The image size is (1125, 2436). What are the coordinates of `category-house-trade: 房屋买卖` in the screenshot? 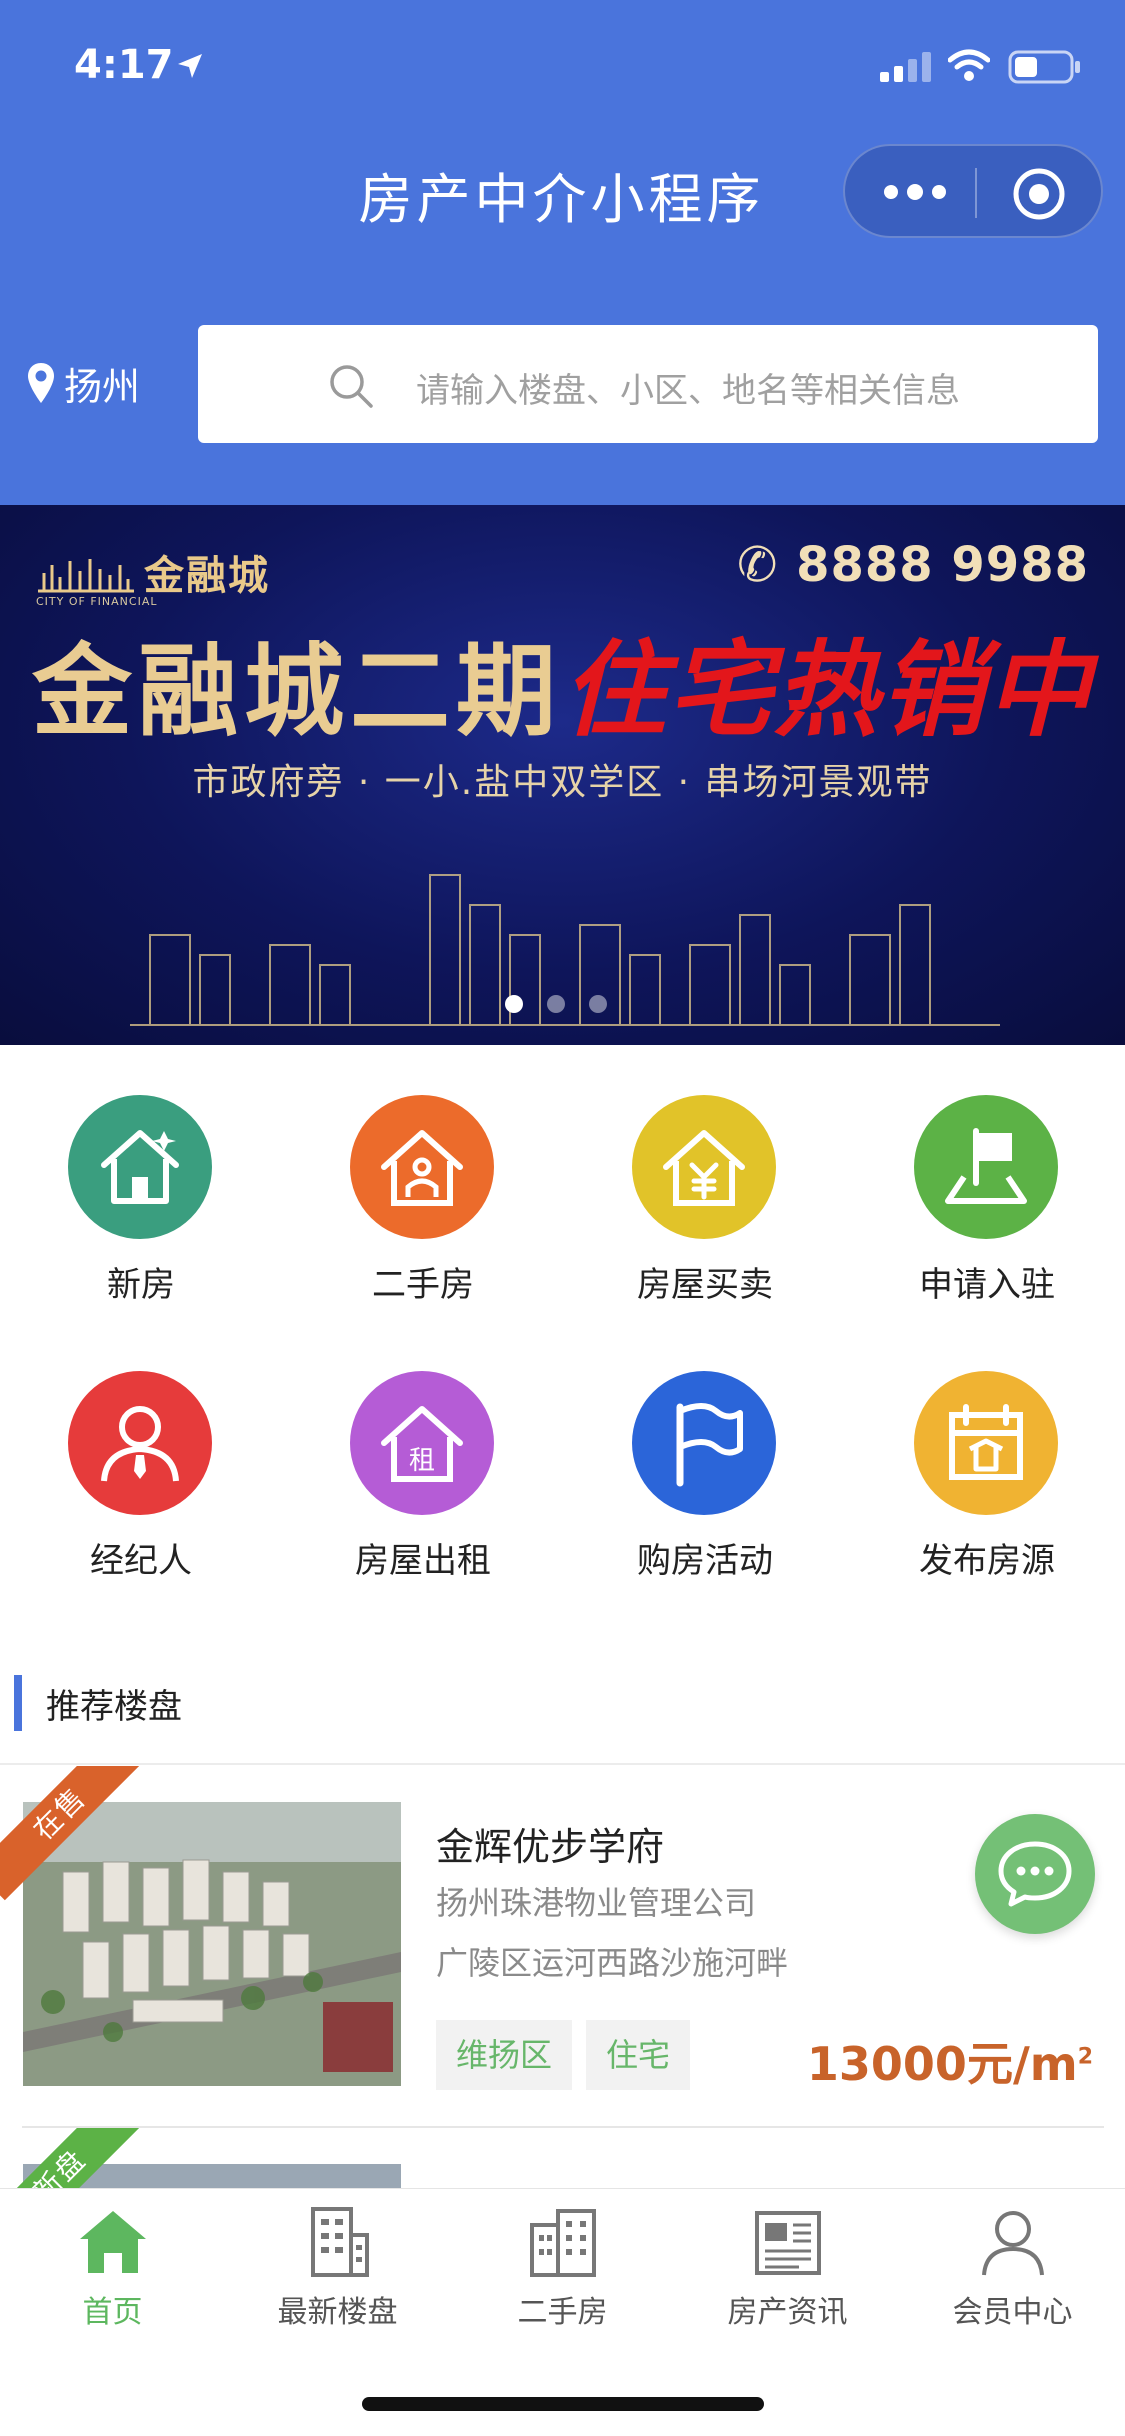 It's located at (705, 1175).